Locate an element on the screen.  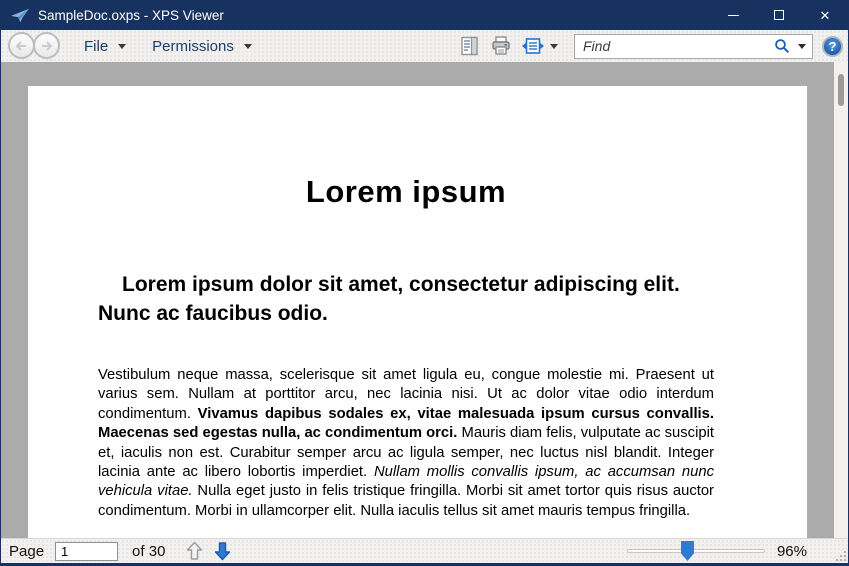
document-view-button is located at coordinates (469, 46).